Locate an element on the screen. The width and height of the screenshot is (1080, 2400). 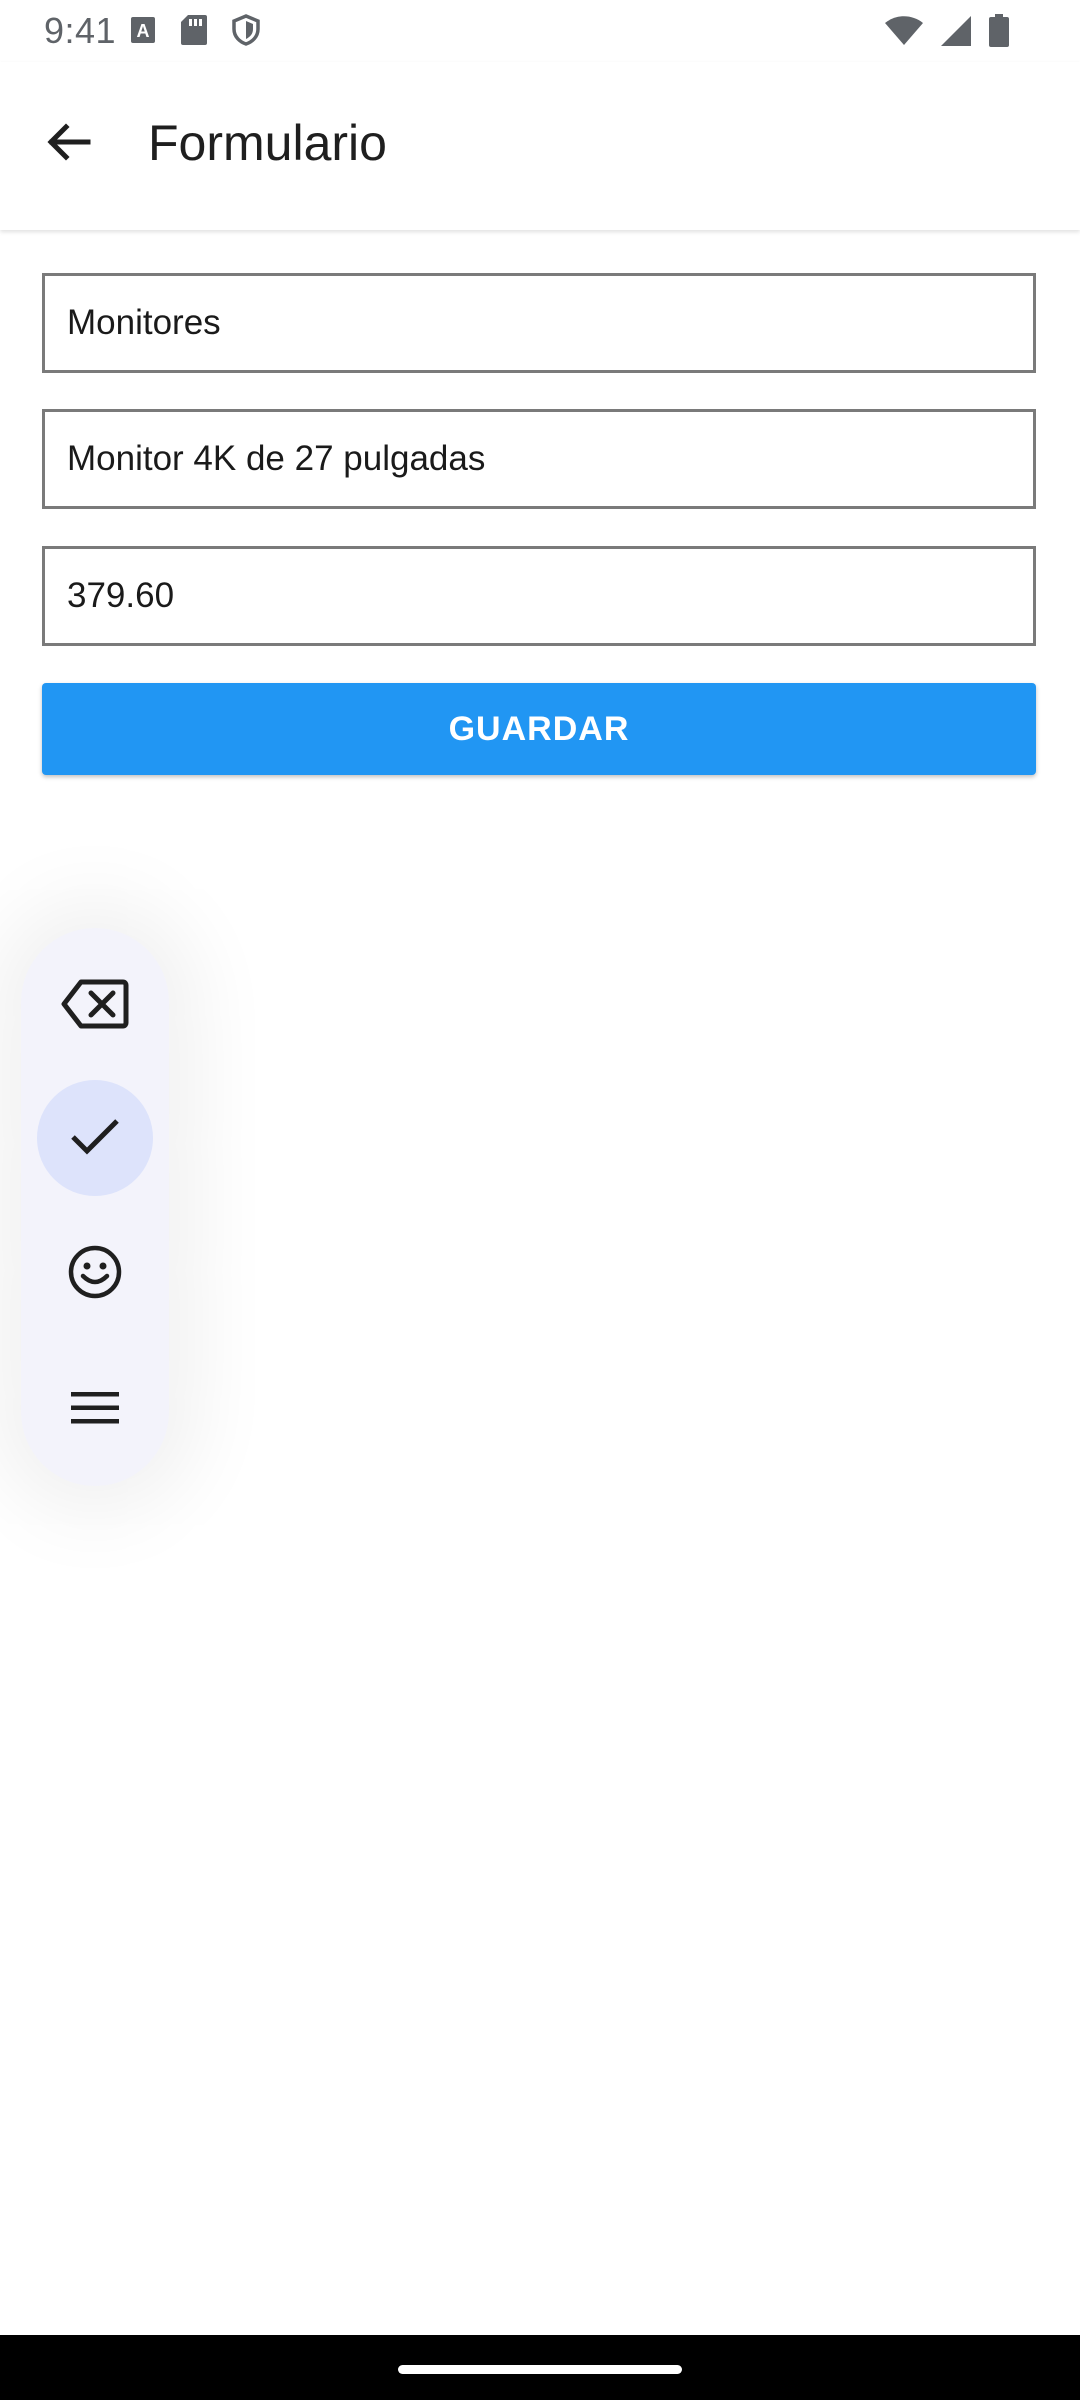
backspace-icon is located at coordinates (95, 1006).